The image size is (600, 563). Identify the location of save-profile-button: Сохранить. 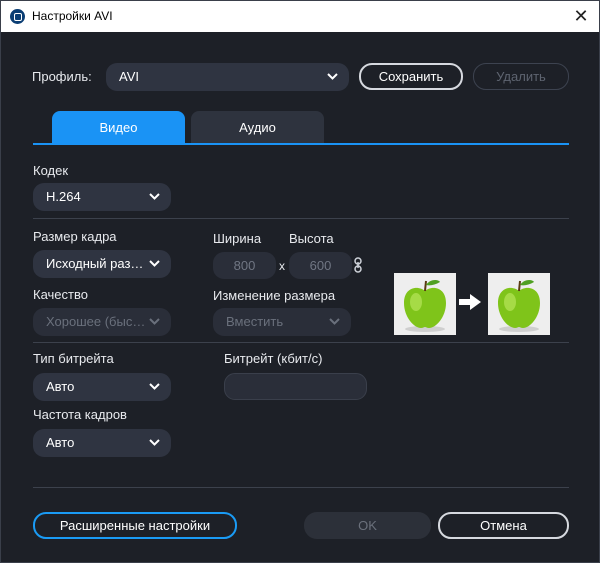
(411, 76).